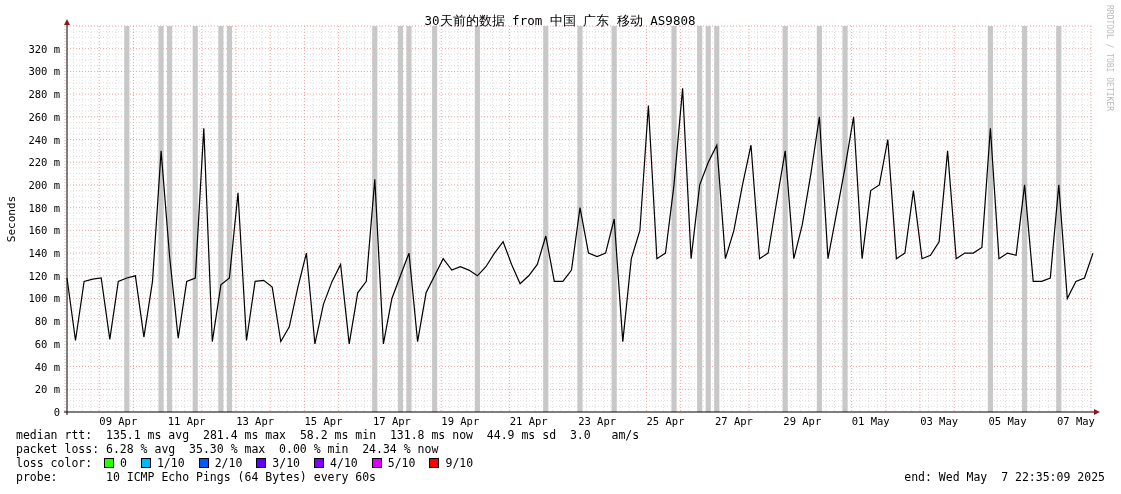 The width and height of the screenshot is (1121, 494). What do you see at coordinates (460, 421) in the screenshot?
I see `x-tick-label: 19 Apr` at bounding box center [460, 421].